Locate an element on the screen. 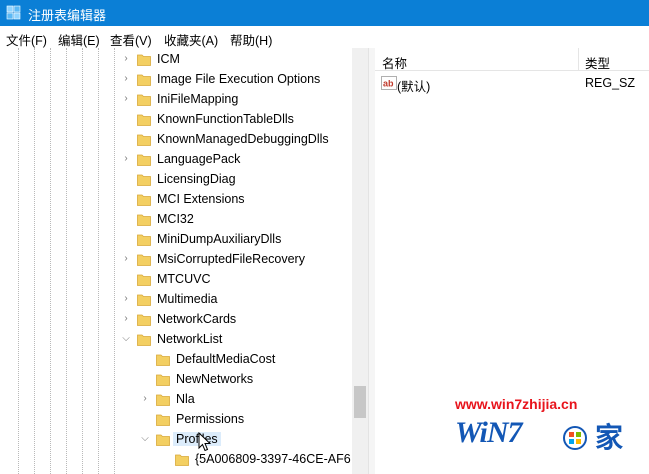 This screenshot has height=474, width=649. menu-favorites: 收藏夹(A) is located at coordinates (191, 39).